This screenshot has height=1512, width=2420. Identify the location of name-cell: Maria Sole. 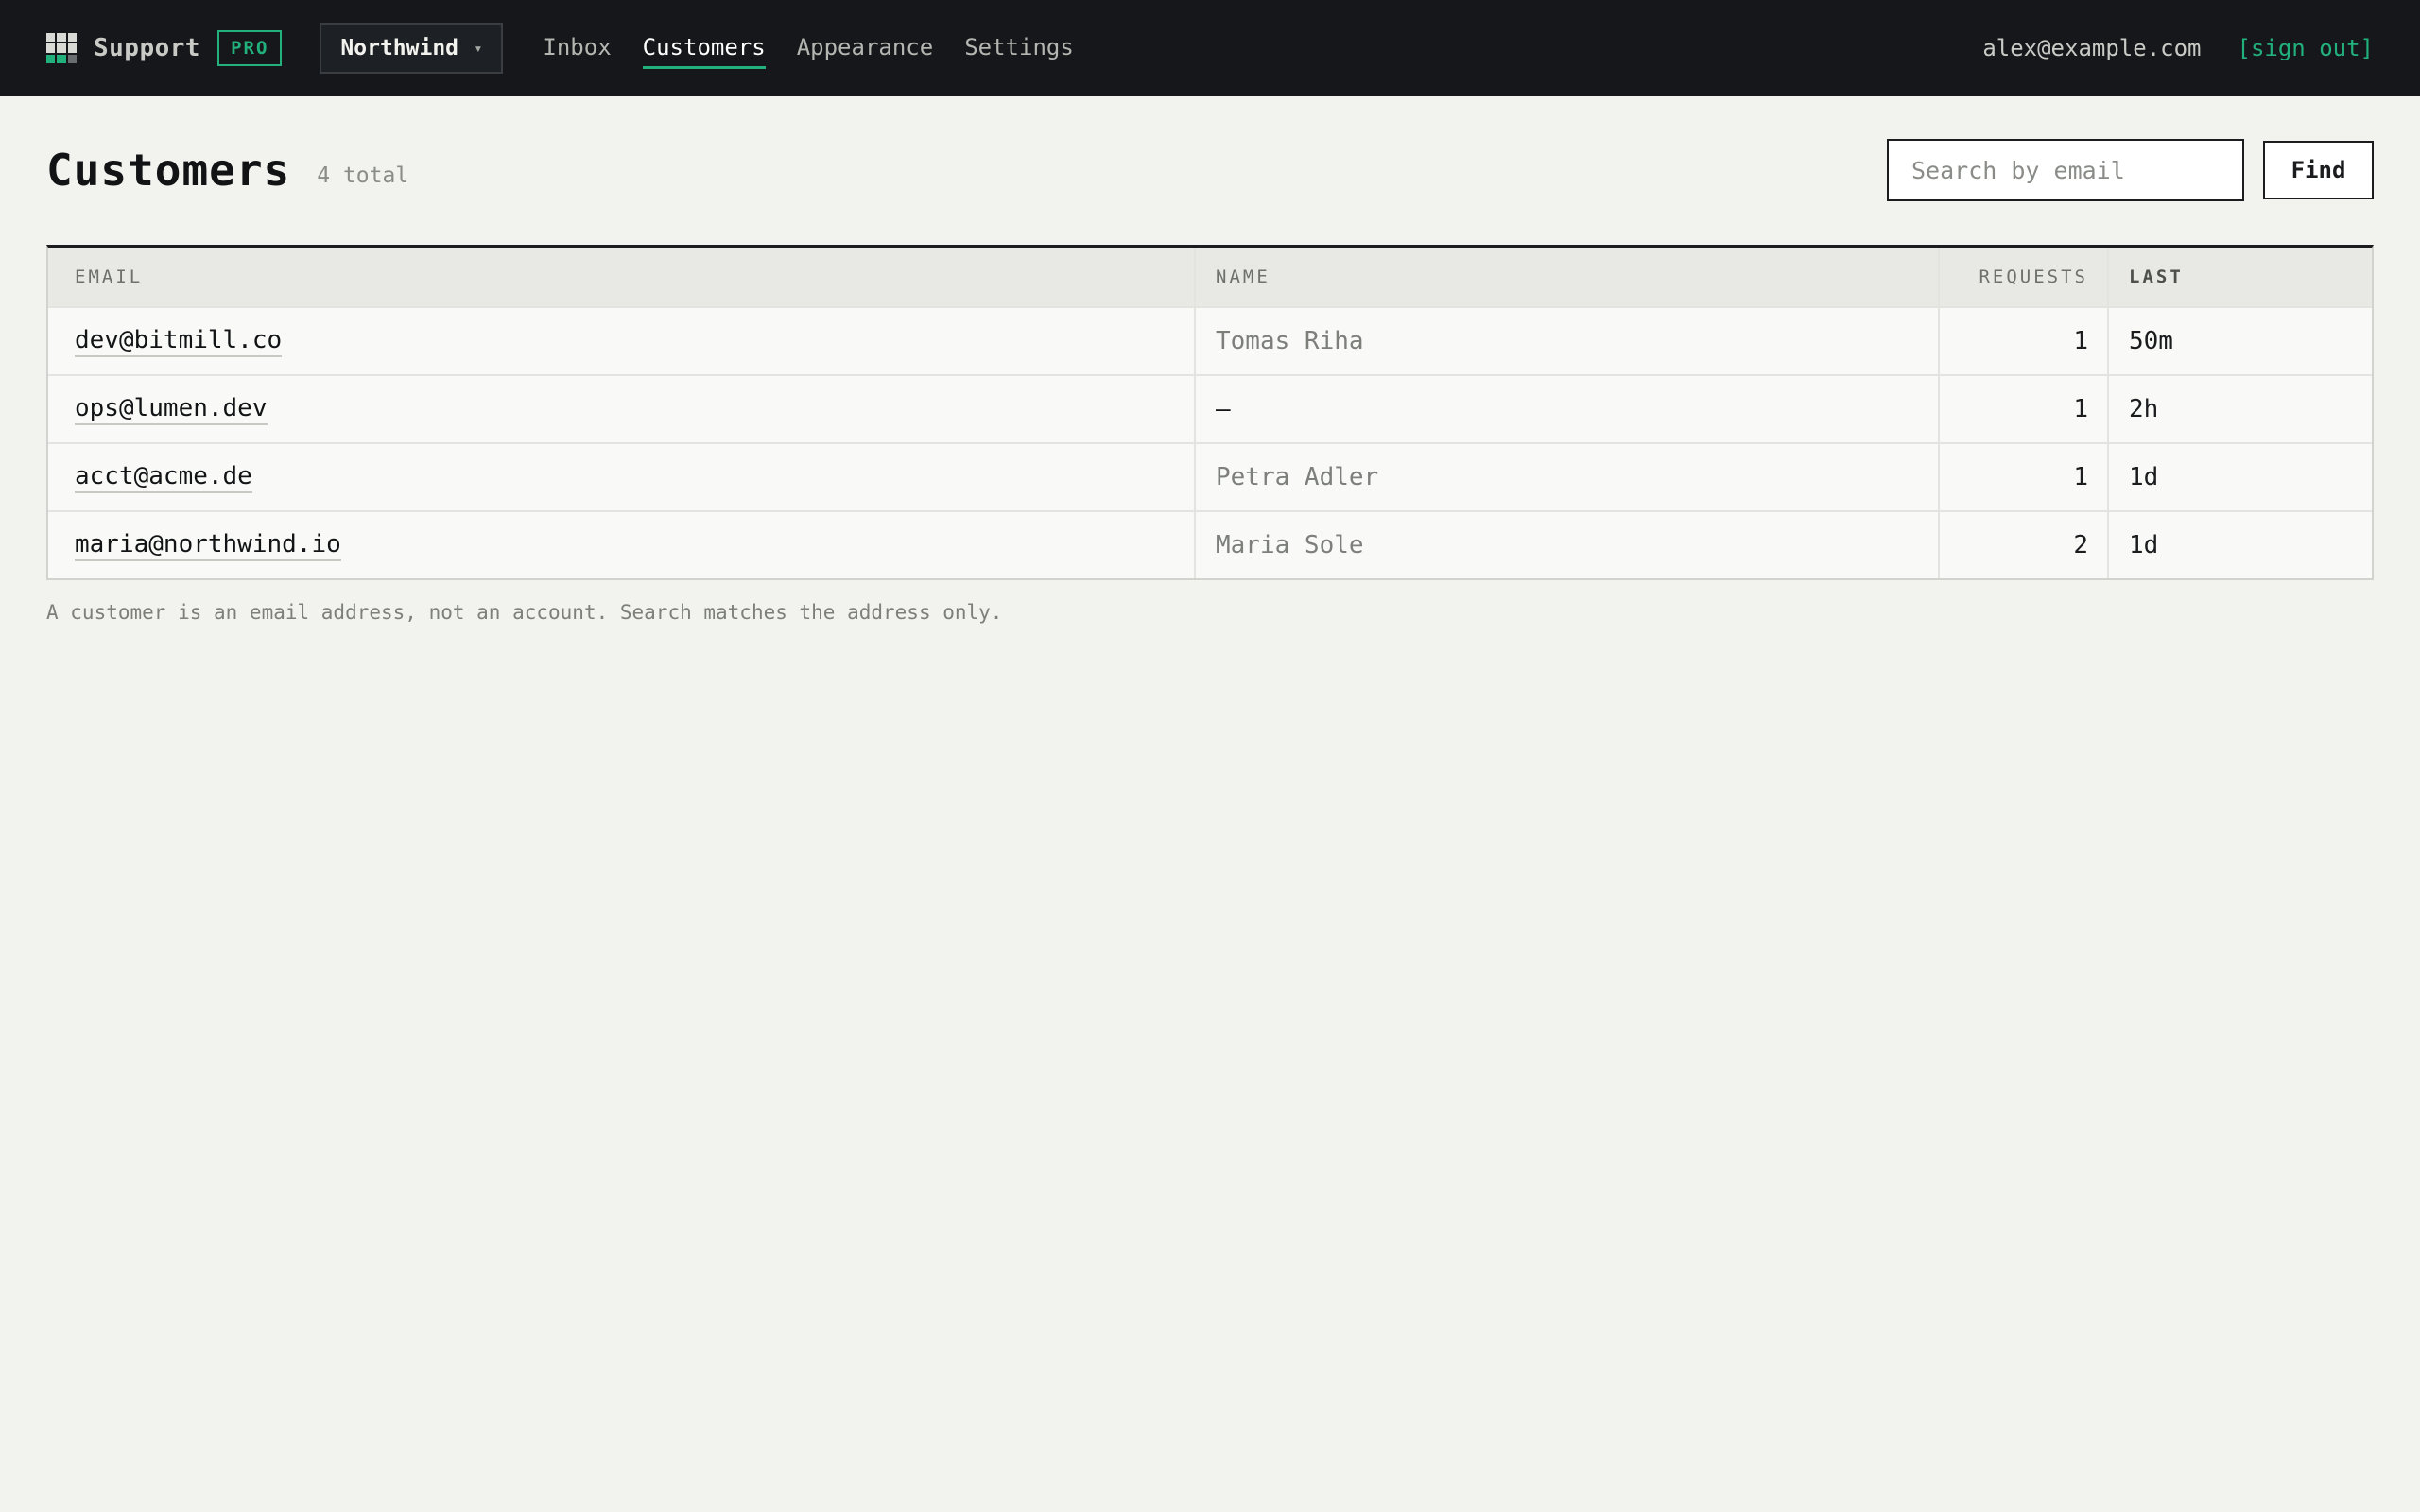
(1568, 545).